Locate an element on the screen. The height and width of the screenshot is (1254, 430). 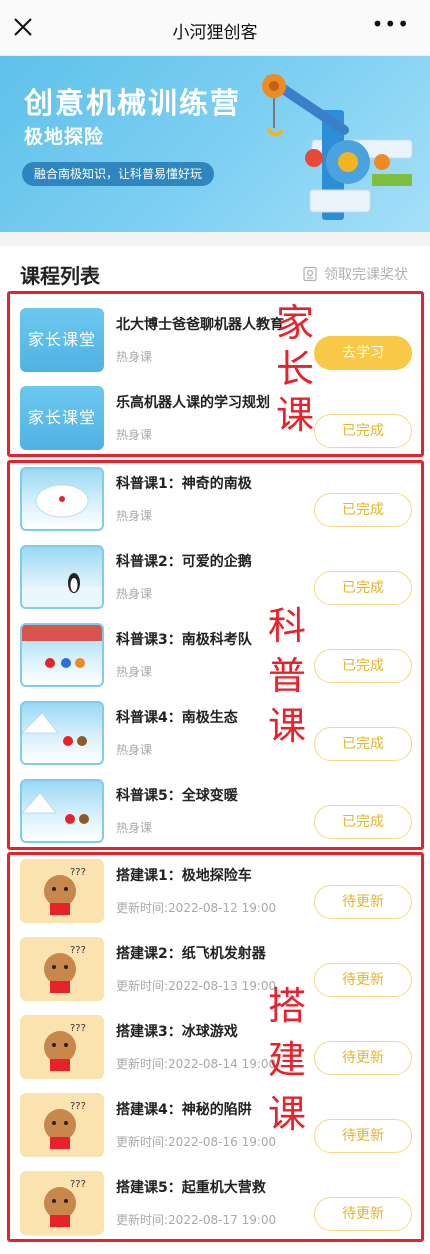
list-item: 科普课4：南极生态 热身课 已完成 is located at coordinates (216, 740).